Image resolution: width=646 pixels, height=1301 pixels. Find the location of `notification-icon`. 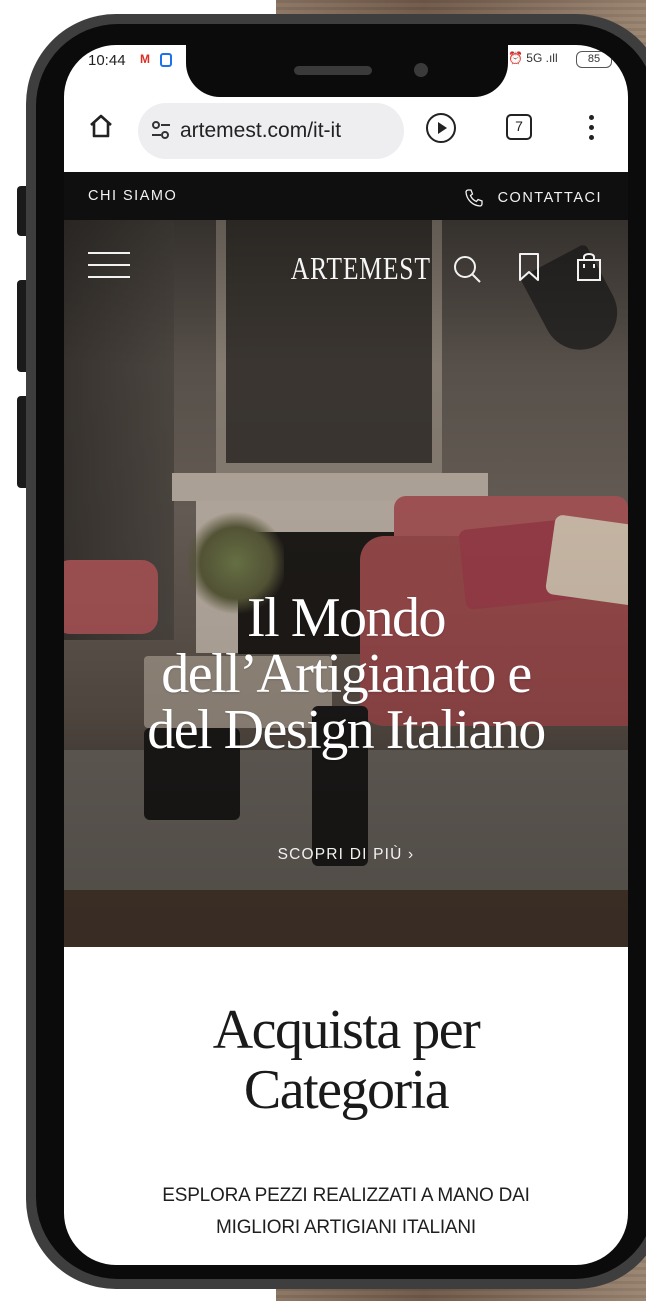

notification-icon is located at coordinates (166, 60).